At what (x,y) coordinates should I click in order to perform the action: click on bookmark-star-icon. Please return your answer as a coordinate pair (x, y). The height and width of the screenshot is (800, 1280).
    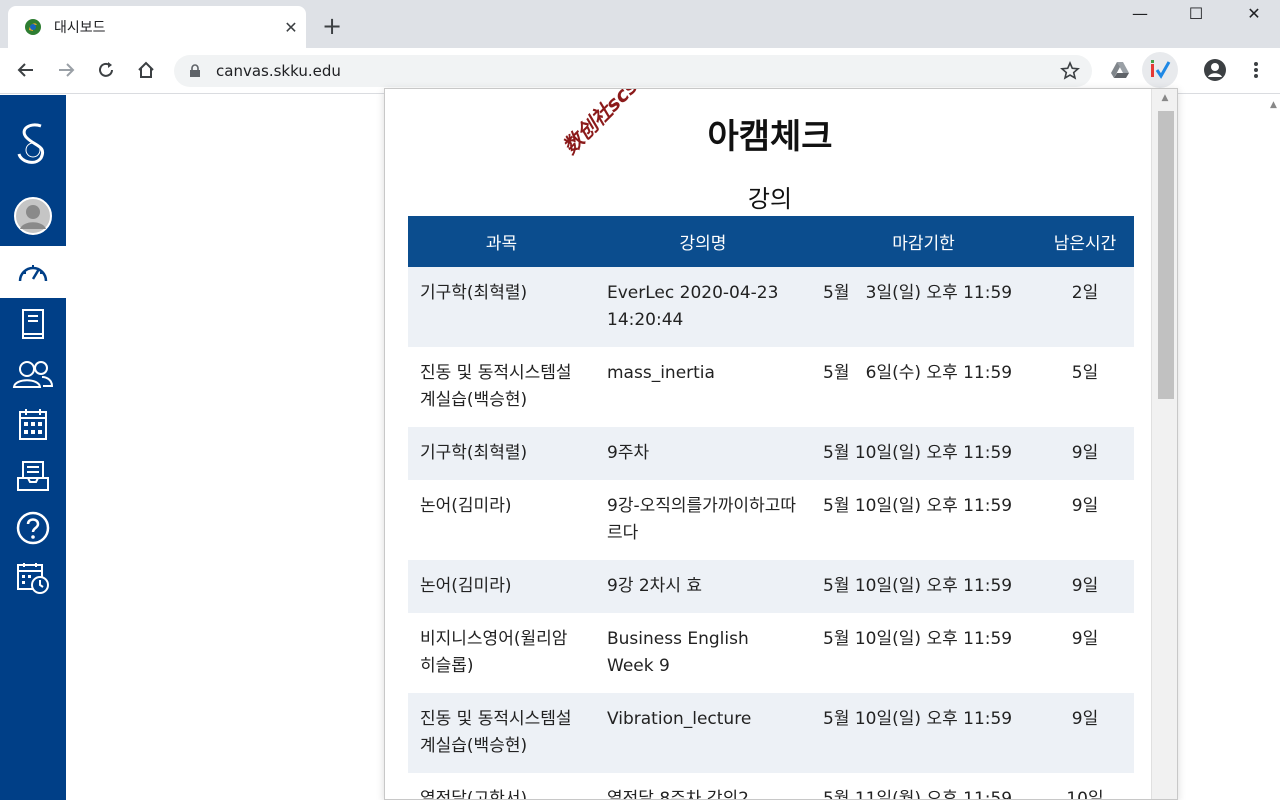
    Looking at the image, I should click on (1070, 71).